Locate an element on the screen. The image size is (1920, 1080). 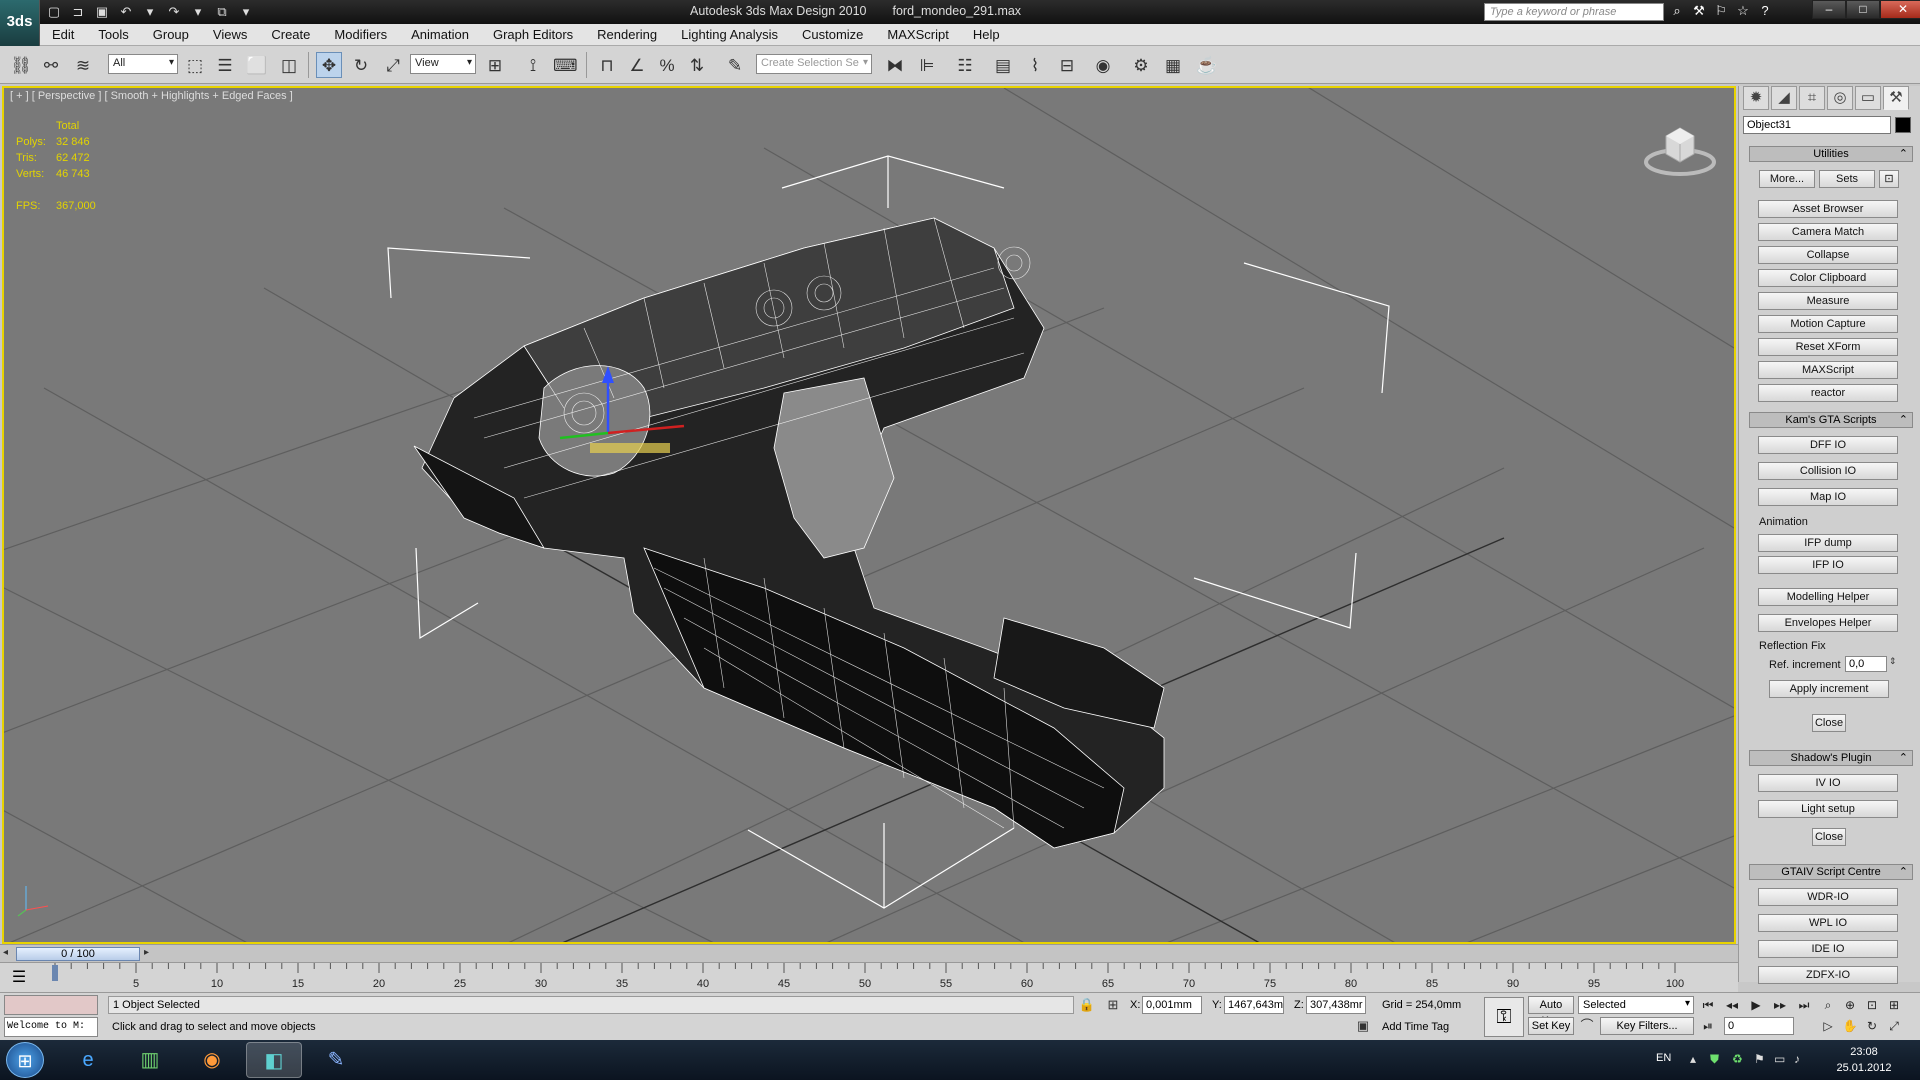
selection-lock-icon: 🔒 is located at coordinates (1087, 1005).